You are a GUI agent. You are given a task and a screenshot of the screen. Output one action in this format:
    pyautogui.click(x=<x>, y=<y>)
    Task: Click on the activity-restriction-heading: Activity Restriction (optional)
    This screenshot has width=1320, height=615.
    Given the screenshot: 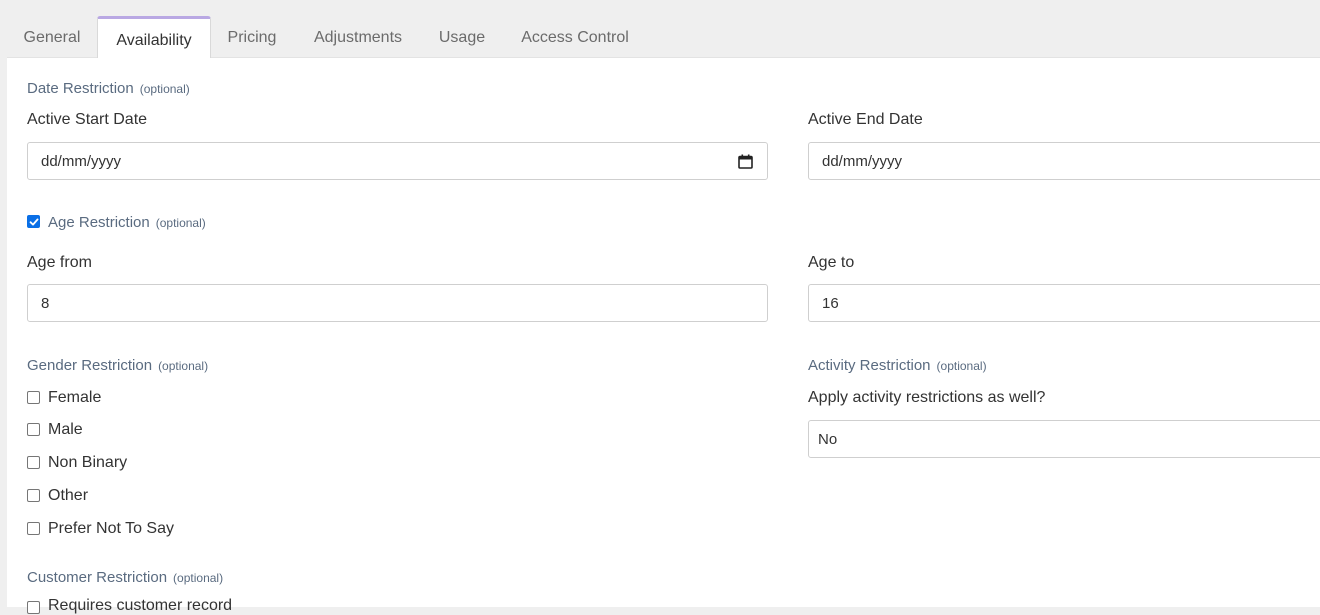 What is the action you would take?
    pyautogui.click(x=897, y=365)
    